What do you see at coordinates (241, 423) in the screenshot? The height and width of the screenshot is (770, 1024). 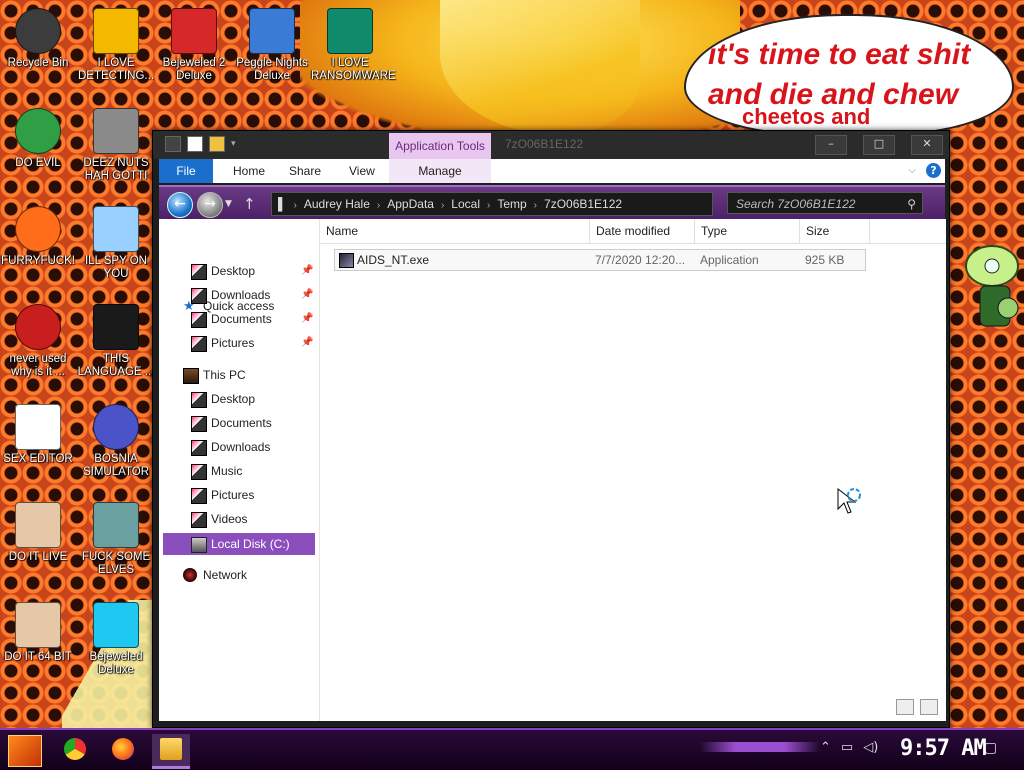 I see `nav-item-label: Documents` at bounding box center [241, 423].